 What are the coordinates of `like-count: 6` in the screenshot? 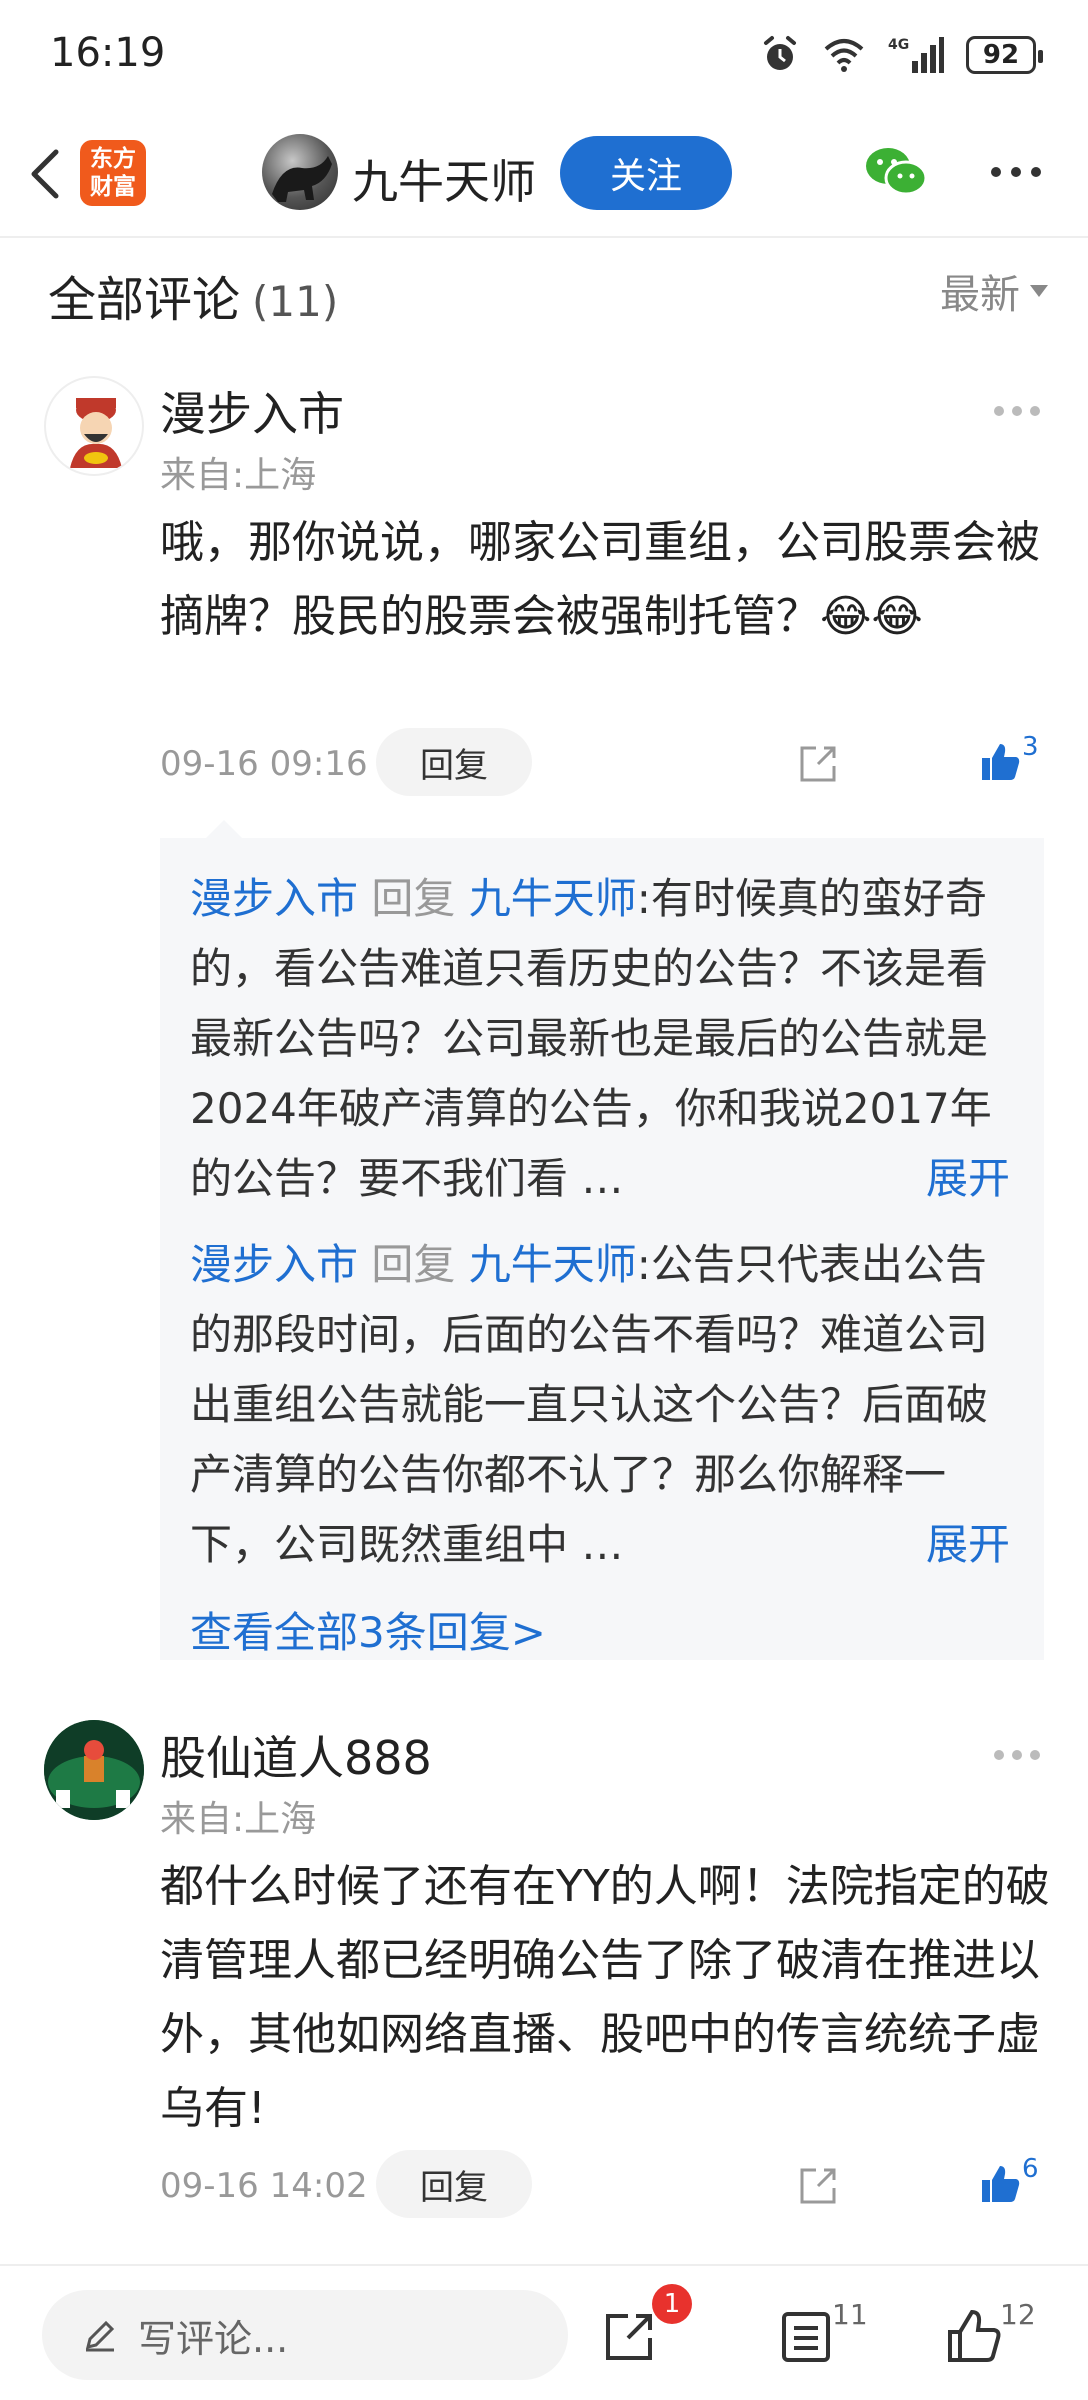 It's located at (1030, 2169).